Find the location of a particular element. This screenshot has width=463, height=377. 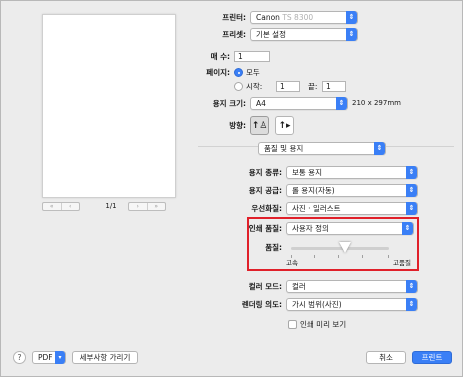

pdf-label: PDF is located at coordinates (45, 357).